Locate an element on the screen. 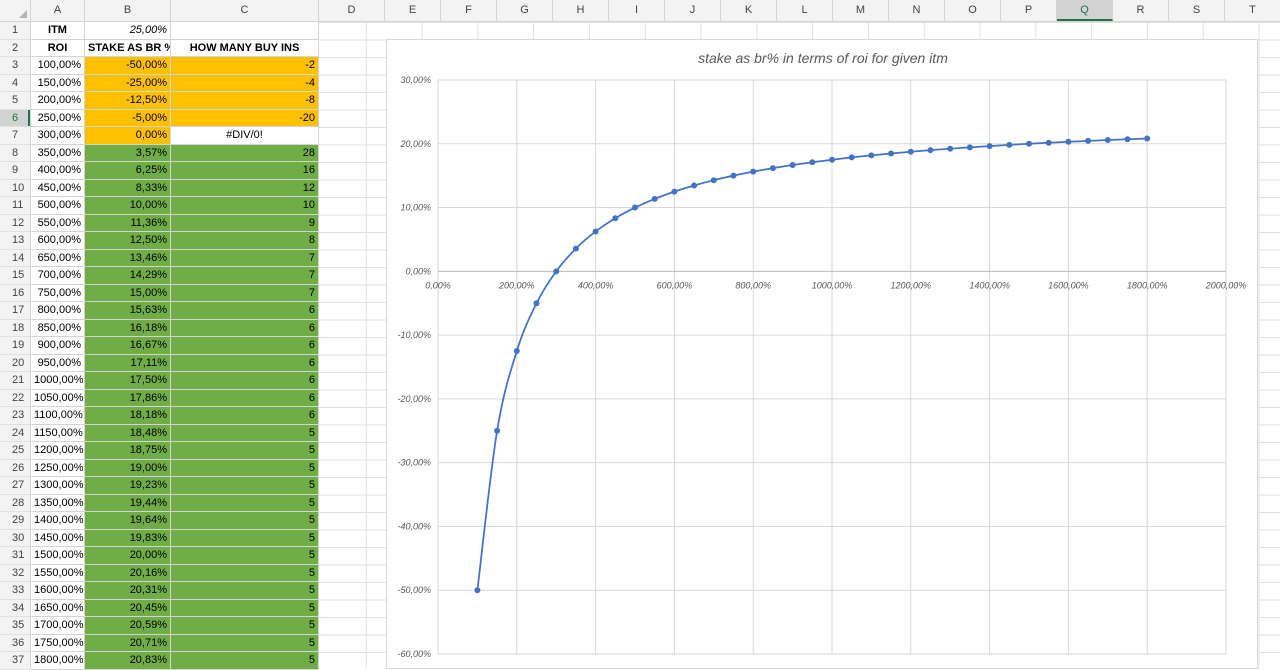 Image resolution: width=1280 pixels, height=670 pixels. row-header-12: 12 is located at coordinates (15, 223).